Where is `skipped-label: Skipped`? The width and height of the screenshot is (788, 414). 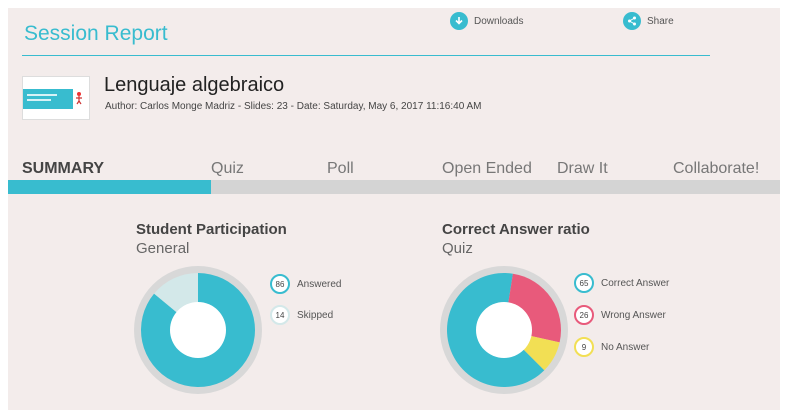 skipped-label: Skipped is located at coordinates (315, 315).